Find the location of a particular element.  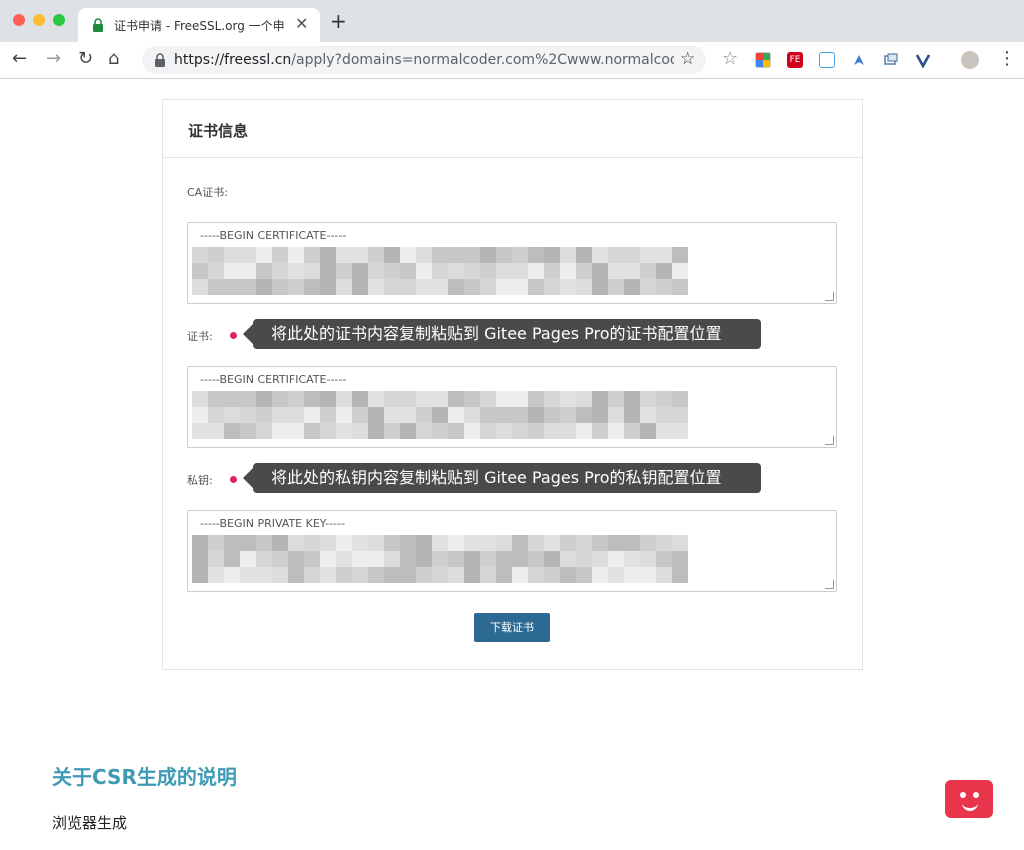

v-extension-icon is located at coordinates (923, 60).